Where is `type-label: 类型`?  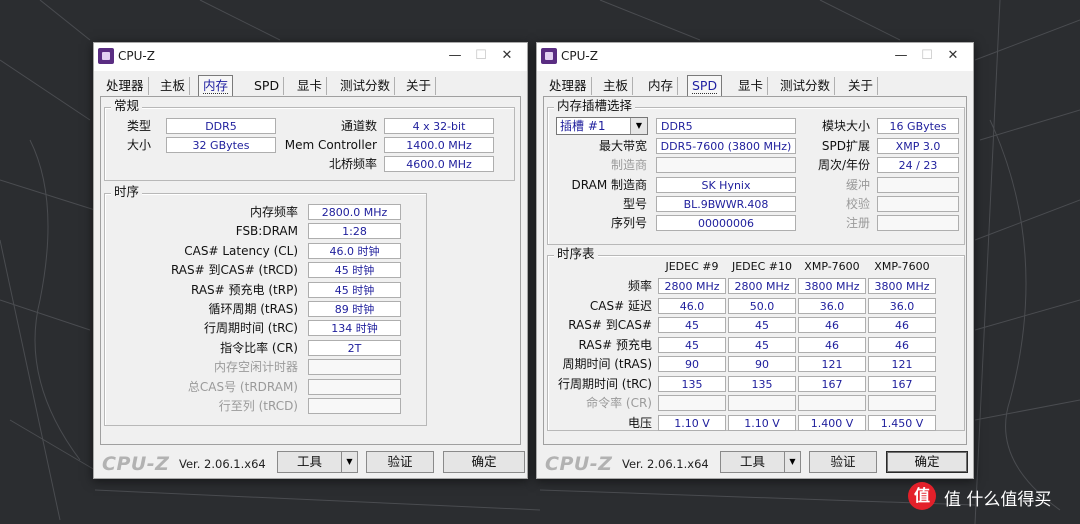 type-label: 类型 is located at coordinates (138, 126).